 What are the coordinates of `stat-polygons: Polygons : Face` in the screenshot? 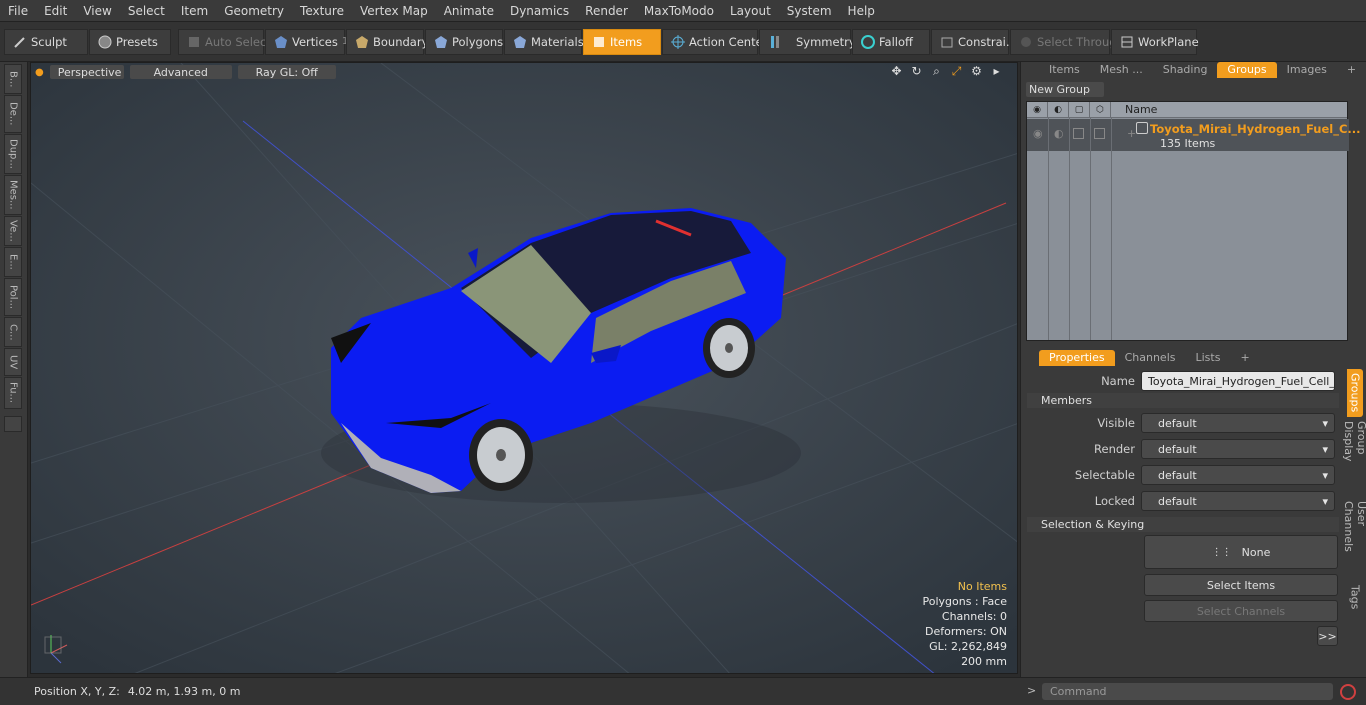 It's located at (964, 601).